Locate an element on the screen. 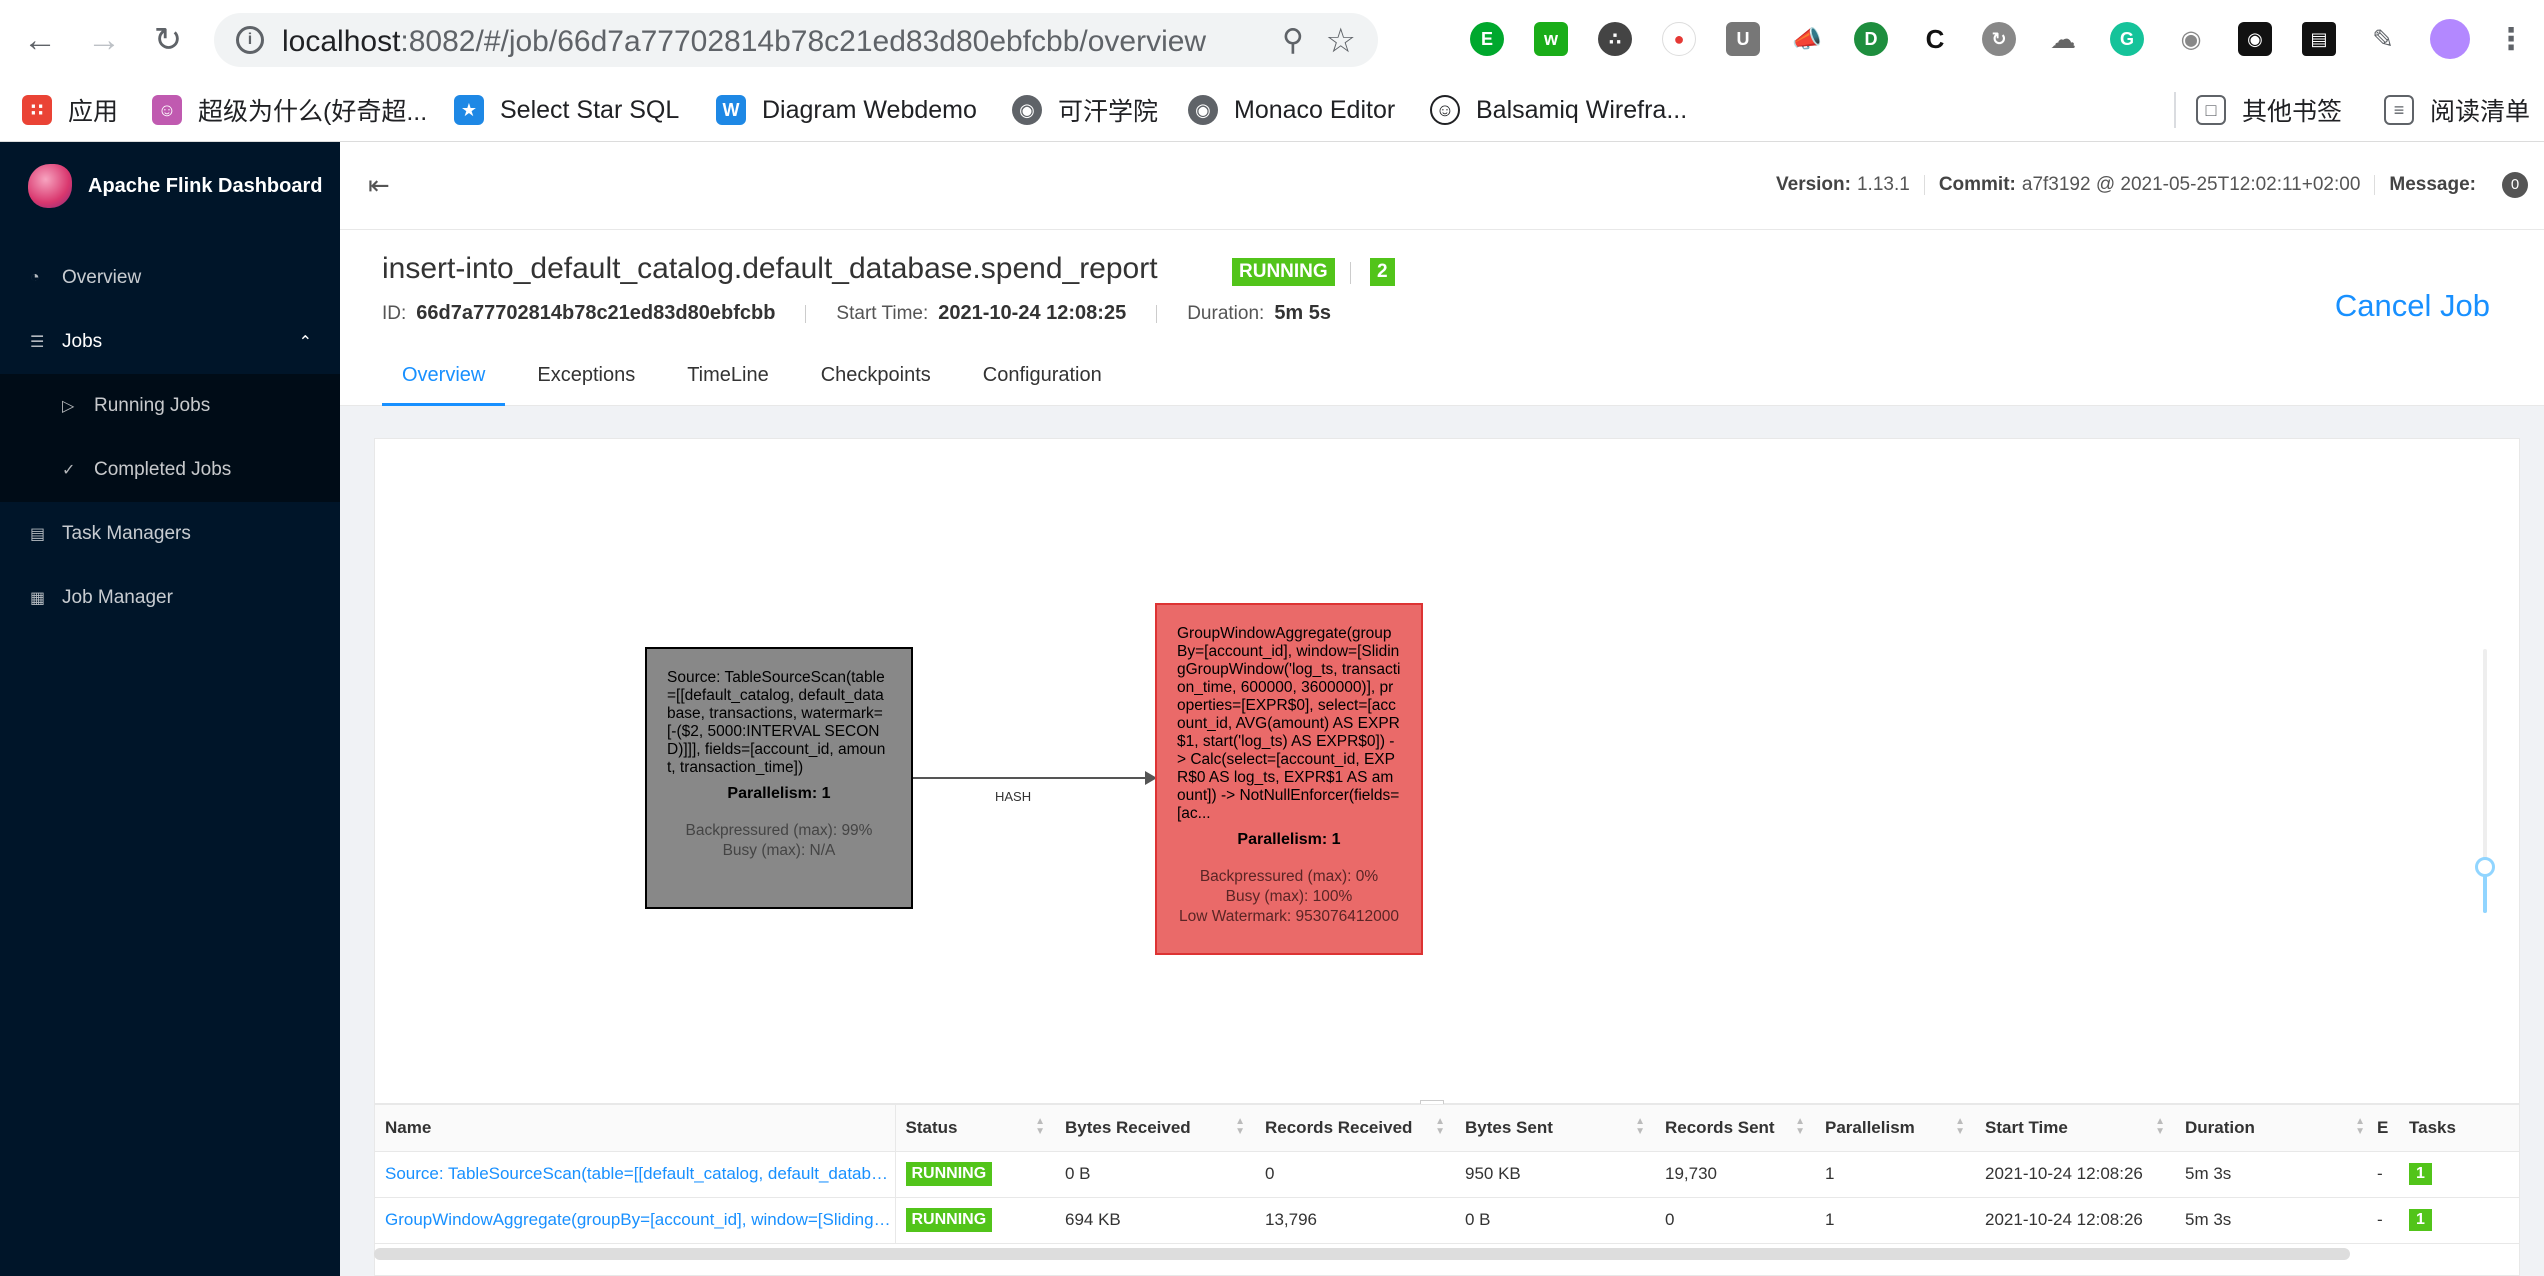  puzzle-extensions-icon: ✎ is located at coordinates (2383, 39).